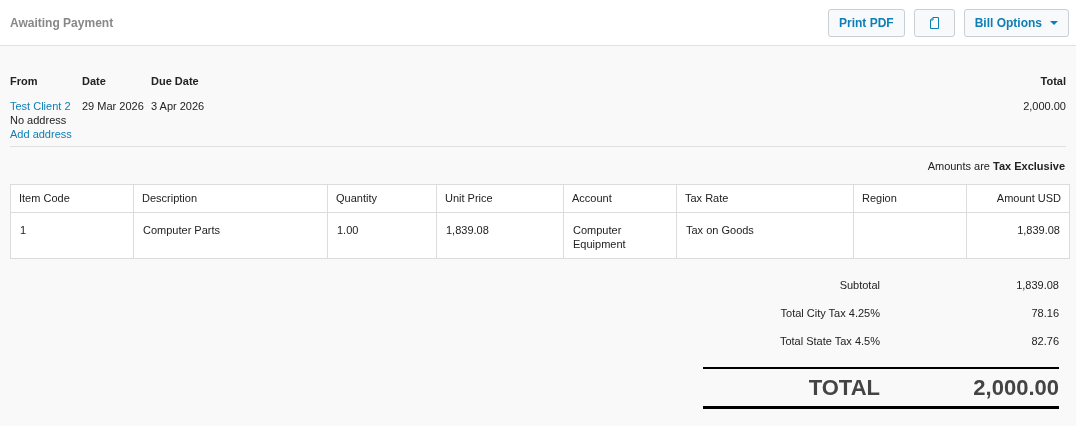 Image resolution: width=1076 pixels, height=426 pixels. What do you see at coordinates (720, 230) in the screenshot?
I see `table-cell: Tax on Goods` at bounding box center [720, 230].